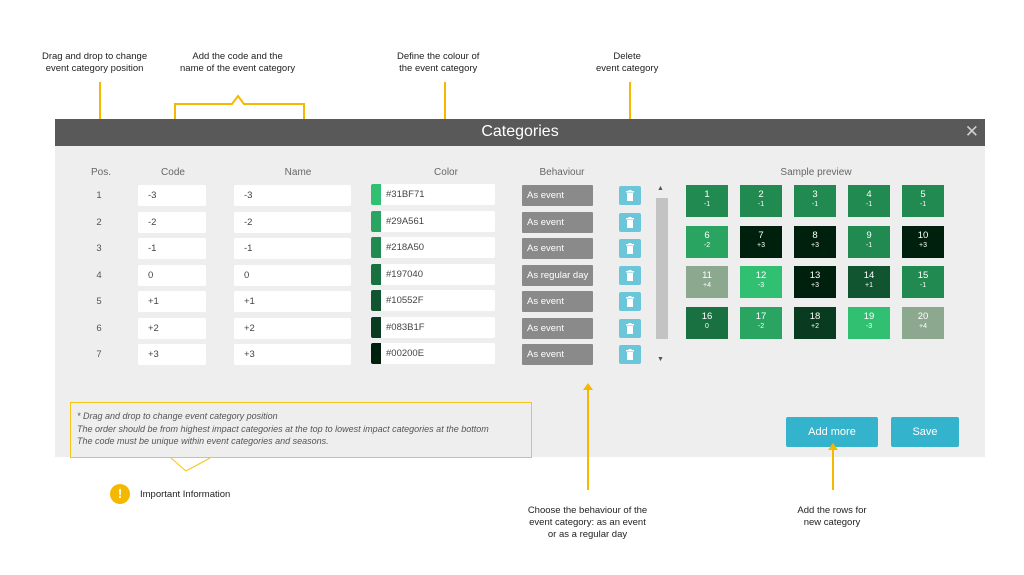 The width and height of the screenshot is (1024, 575). What do you see at coordinates (972, 131) in the screenshot?
I see `close-icon: ✕` at bounding box center [972, 131].